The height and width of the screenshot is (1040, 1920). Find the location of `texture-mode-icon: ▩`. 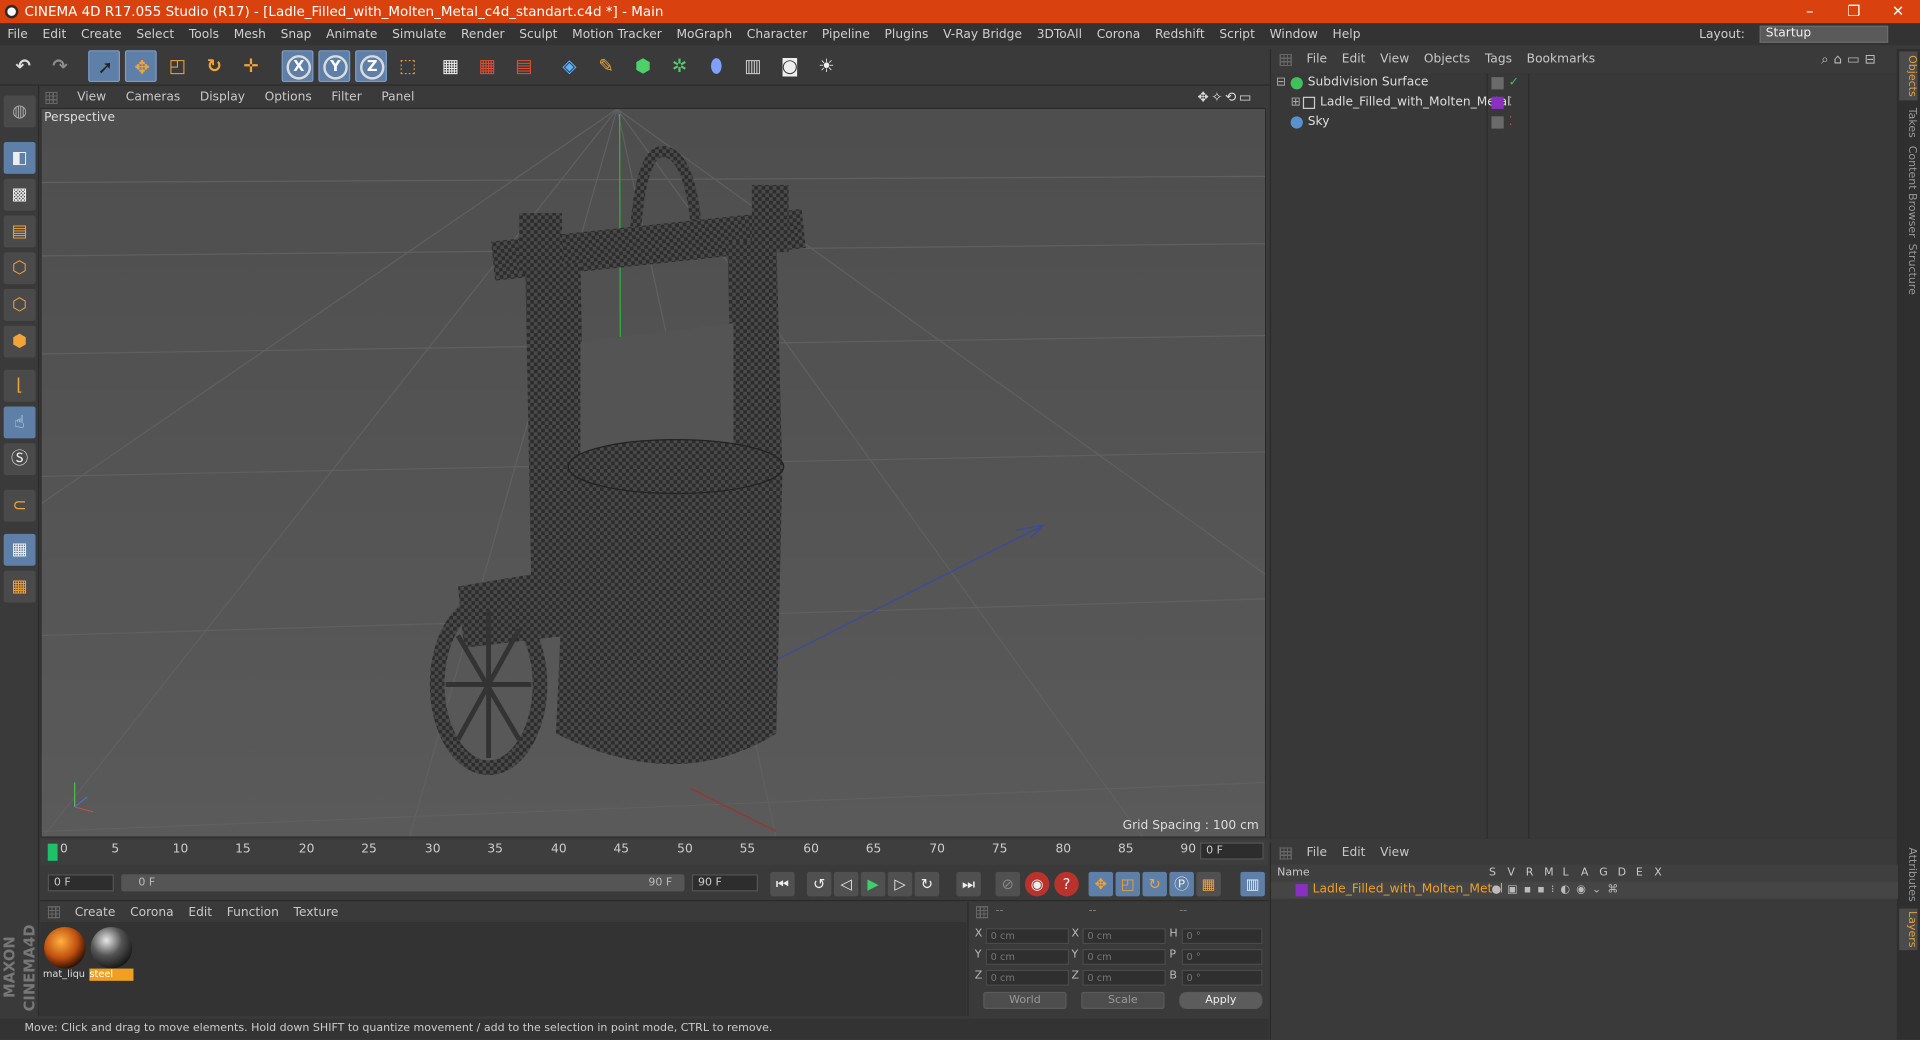

texture-mode-icon: ▩ is located at coordinates (19, 194).